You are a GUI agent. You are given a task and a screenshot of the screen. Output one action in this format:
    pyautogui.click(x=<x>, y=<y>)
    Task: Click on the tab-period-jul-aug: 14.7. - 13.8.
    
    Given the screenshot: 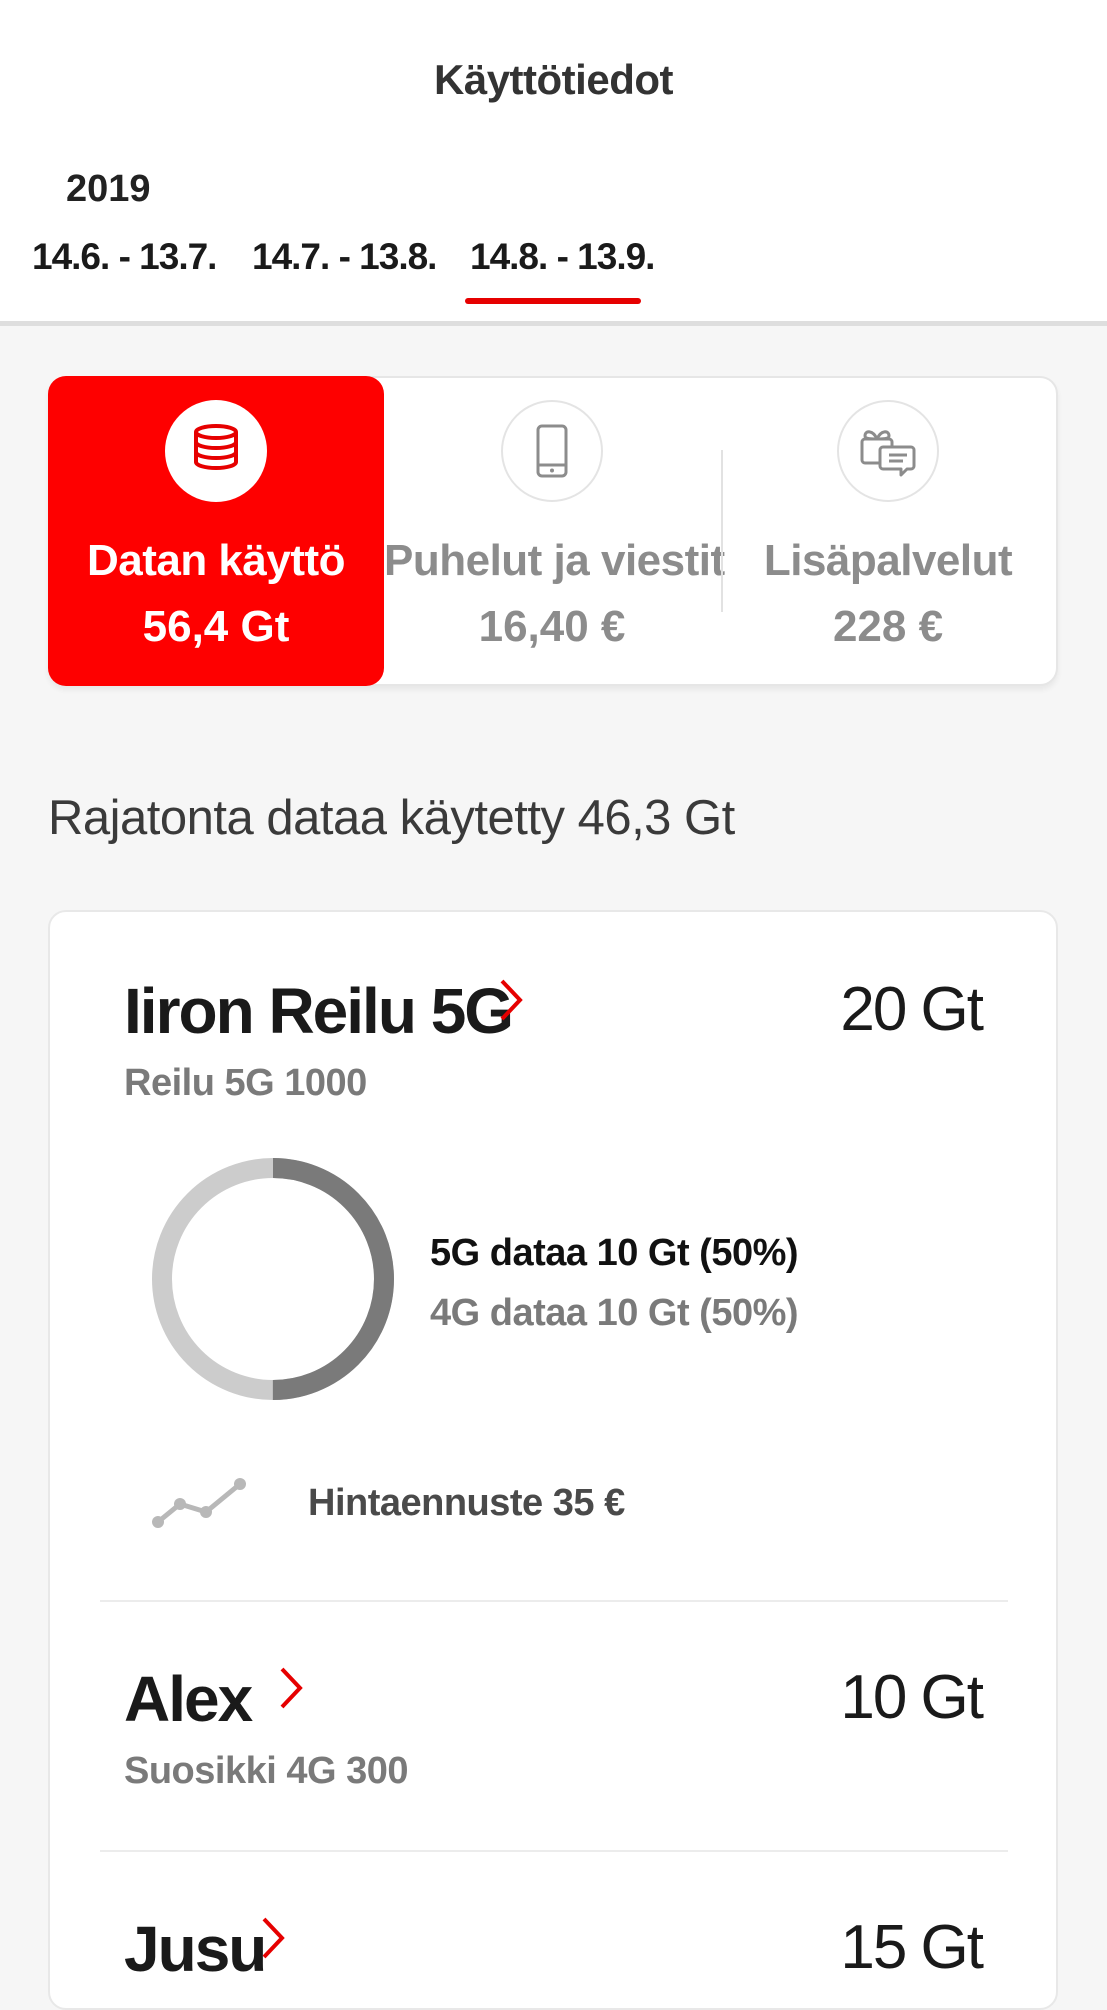 What is the action you would take?
    pyautogui.click(x=344, y=257)
    